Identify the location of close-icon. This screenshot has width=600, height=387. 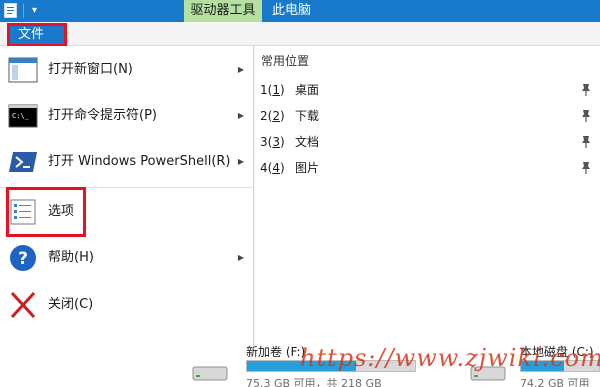
(23, 305).